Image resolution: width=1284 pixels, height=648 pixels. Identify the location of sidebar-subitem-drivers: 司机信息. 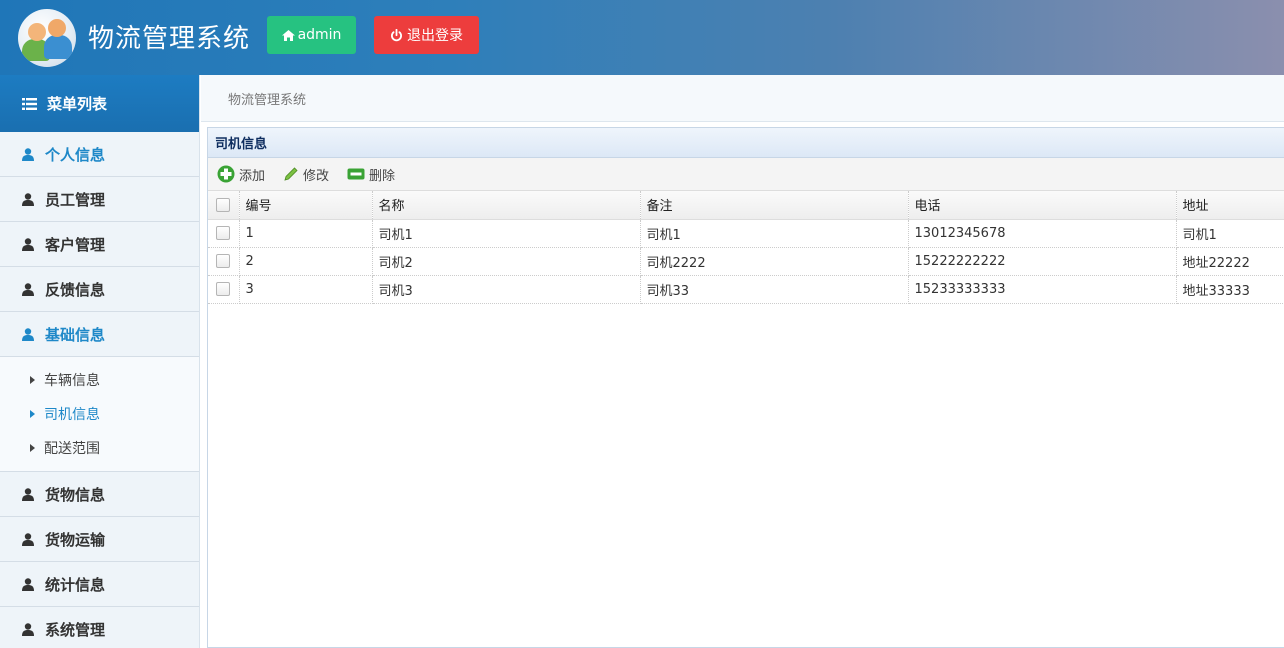
(99, 414).